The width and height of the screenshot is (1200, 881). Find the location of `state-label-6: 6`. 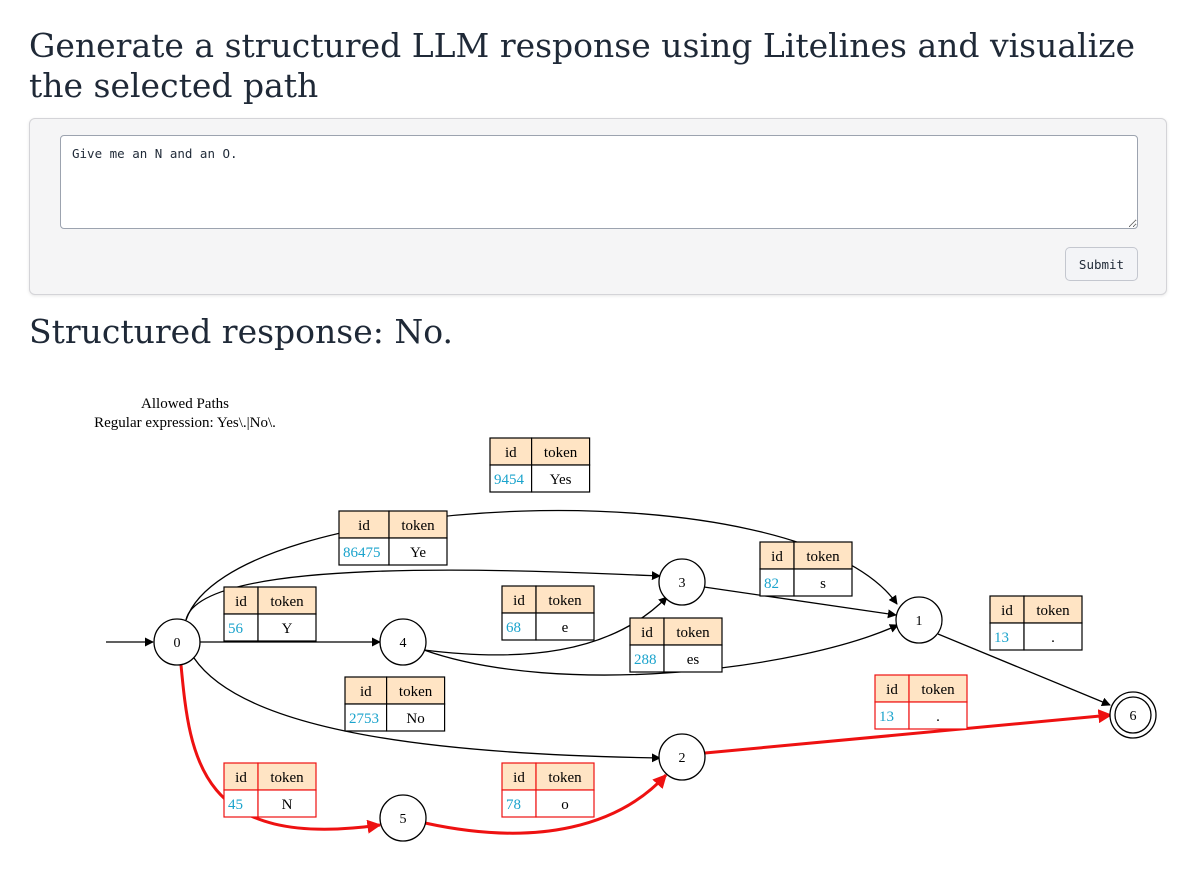

state-label-6: 6 is located at coordinates (1133, 716).